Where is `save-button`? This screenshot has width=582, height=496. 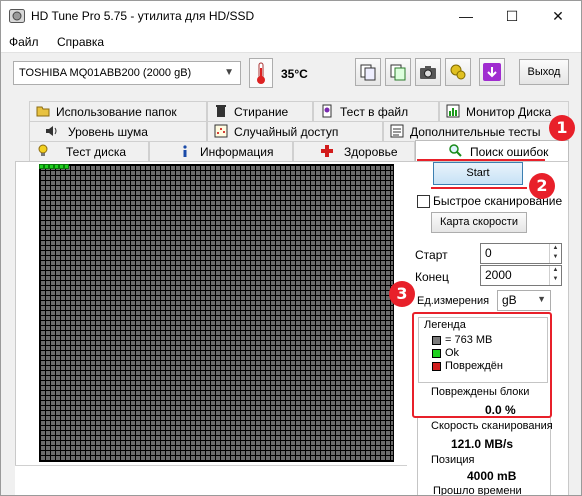
save-button is located at coordinates (492, 72).